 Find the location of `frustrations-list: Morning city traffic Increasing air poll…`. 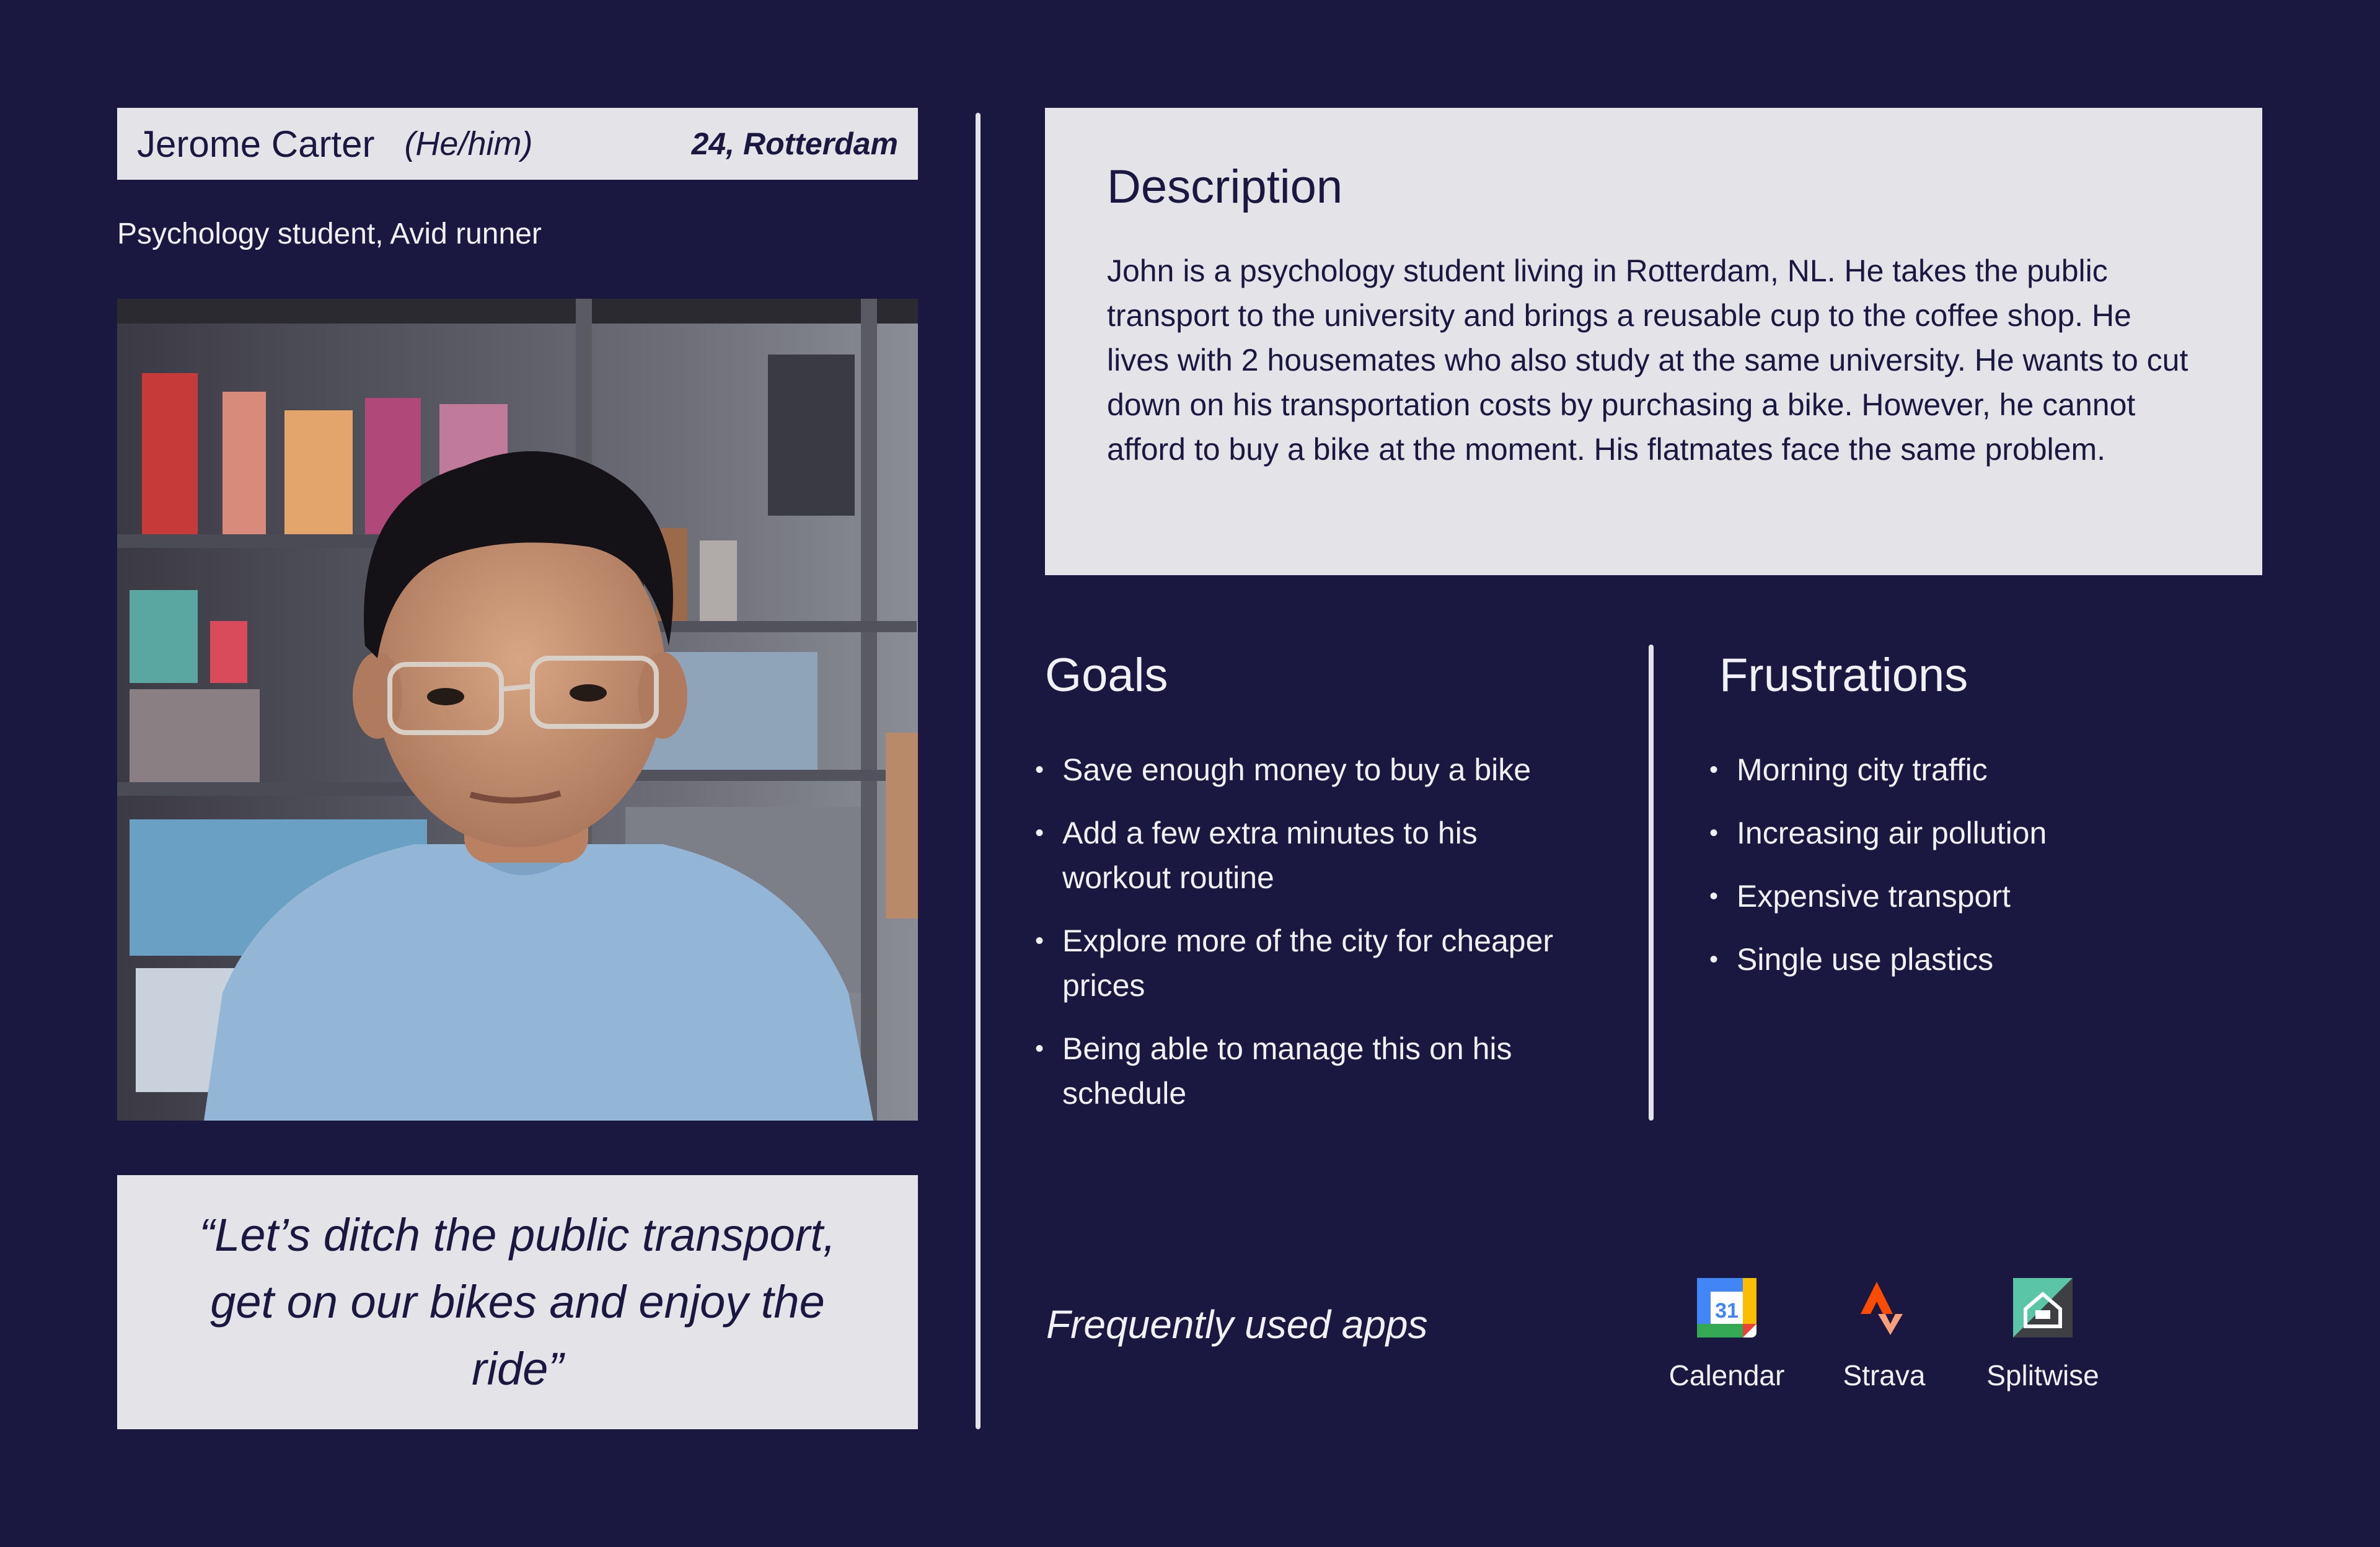

frustrations-list: Morning city traffic Increasing air poll… is located at coordinates (1962, 873).